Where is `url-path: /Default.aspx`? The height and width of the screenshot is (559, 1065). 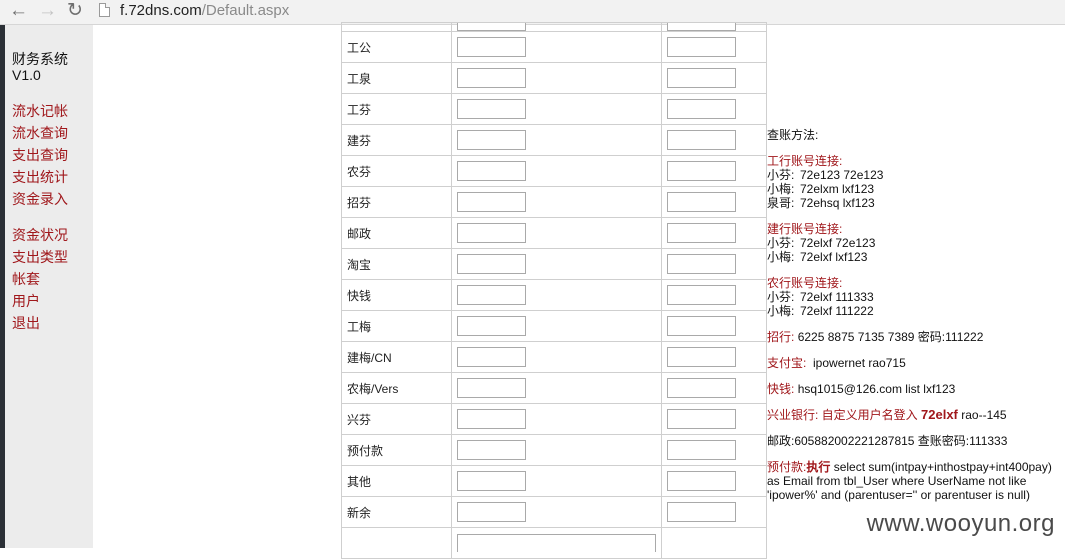
url-path: /Default.aspx is located at coordinates (245, 10).